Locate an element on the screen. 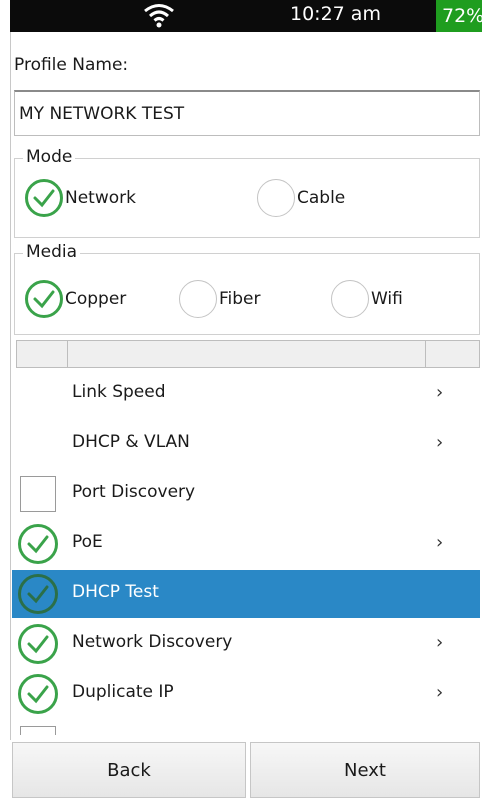 This screenshot has width=482, height=803. media-fiber-radio: Fiber is located at coordinates (220, 299).